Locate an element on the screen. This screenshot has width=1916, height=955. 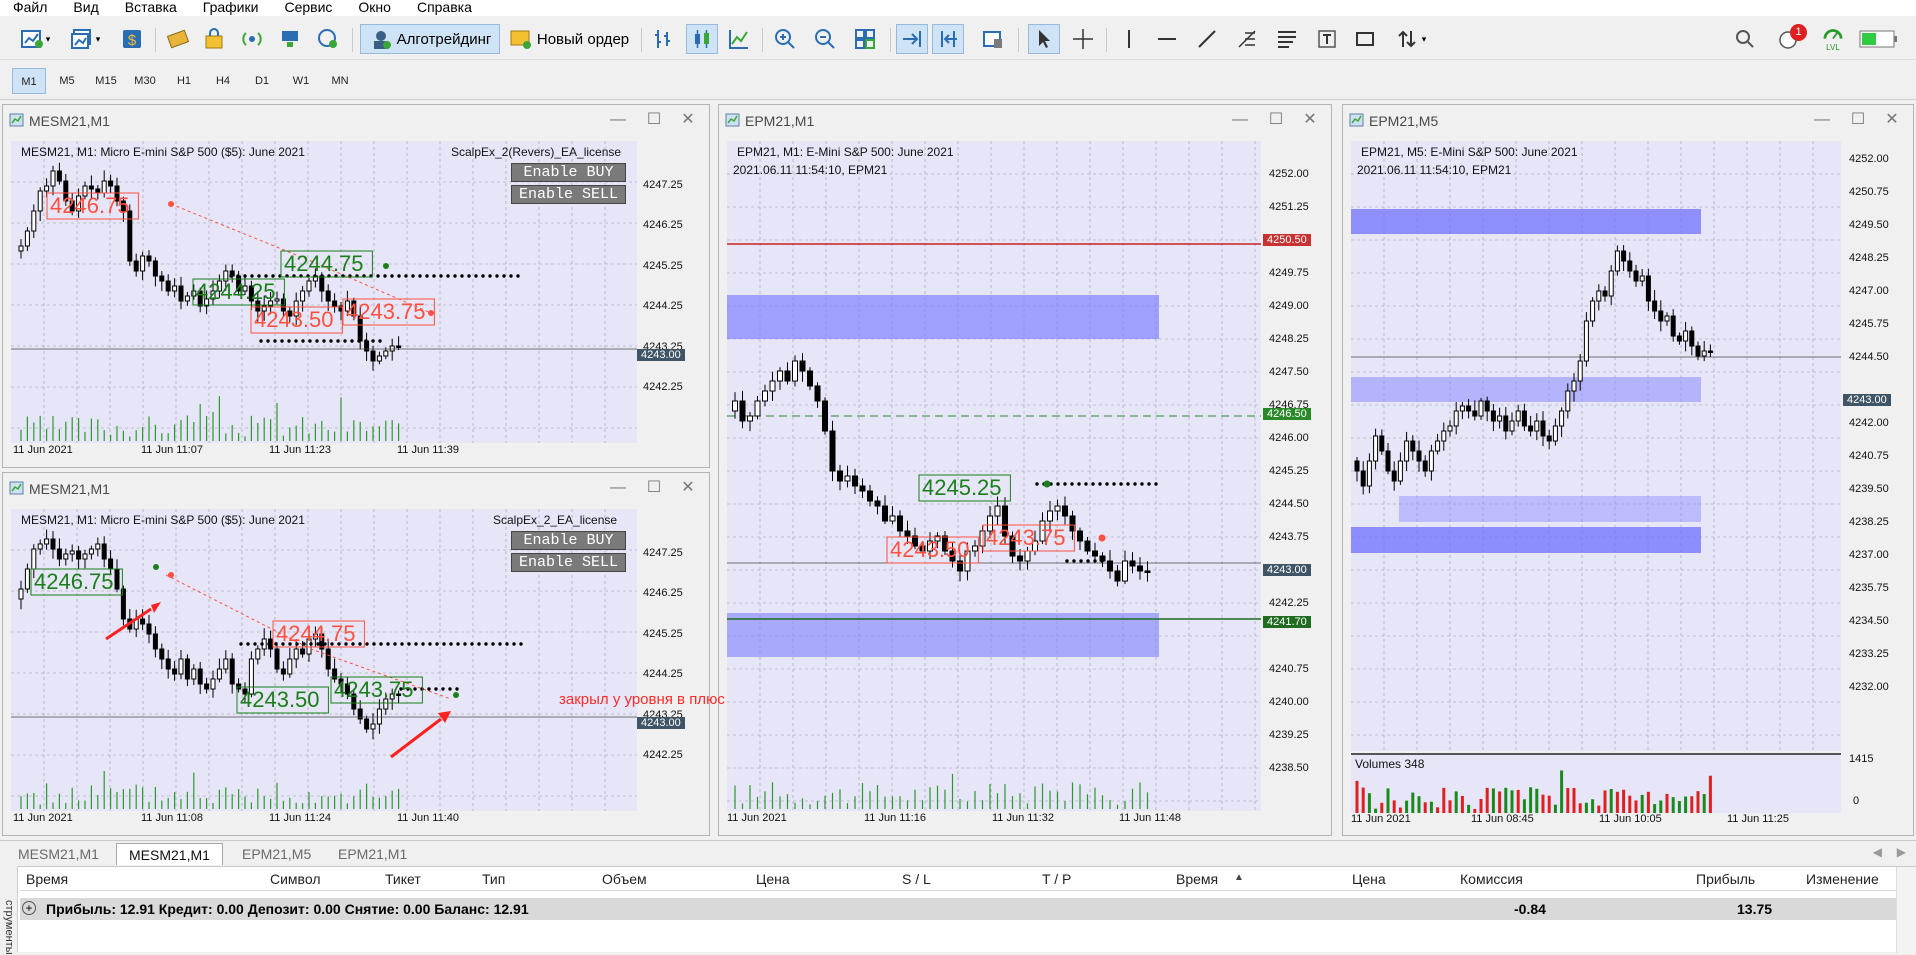
fibo-button is located at coordinates (1247, 39).